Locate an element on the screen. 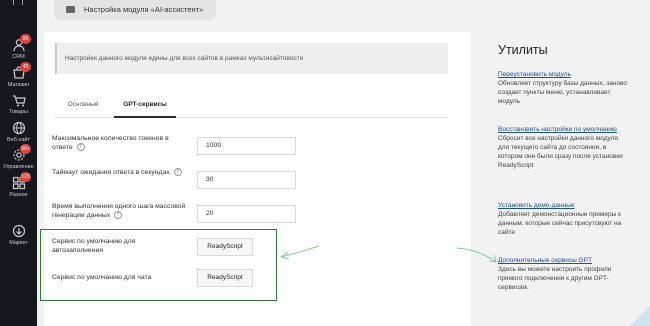 Image resolution: width=650 pixels, height=326 pixels. sidebar-item-label: Маркет is located at coordinates (18, 243).